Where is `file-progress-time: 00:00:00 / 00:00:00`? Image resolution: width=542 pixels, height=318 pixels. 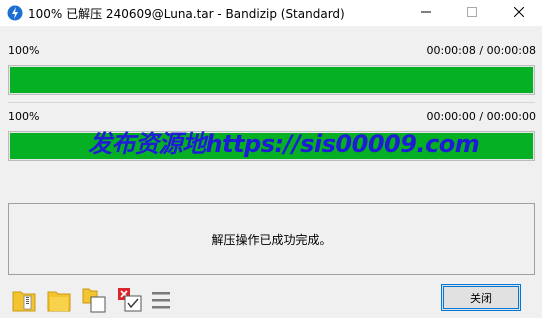
file-progress-time: 00:00:00 / 00:00:00 is located at coordinates (481, 116).